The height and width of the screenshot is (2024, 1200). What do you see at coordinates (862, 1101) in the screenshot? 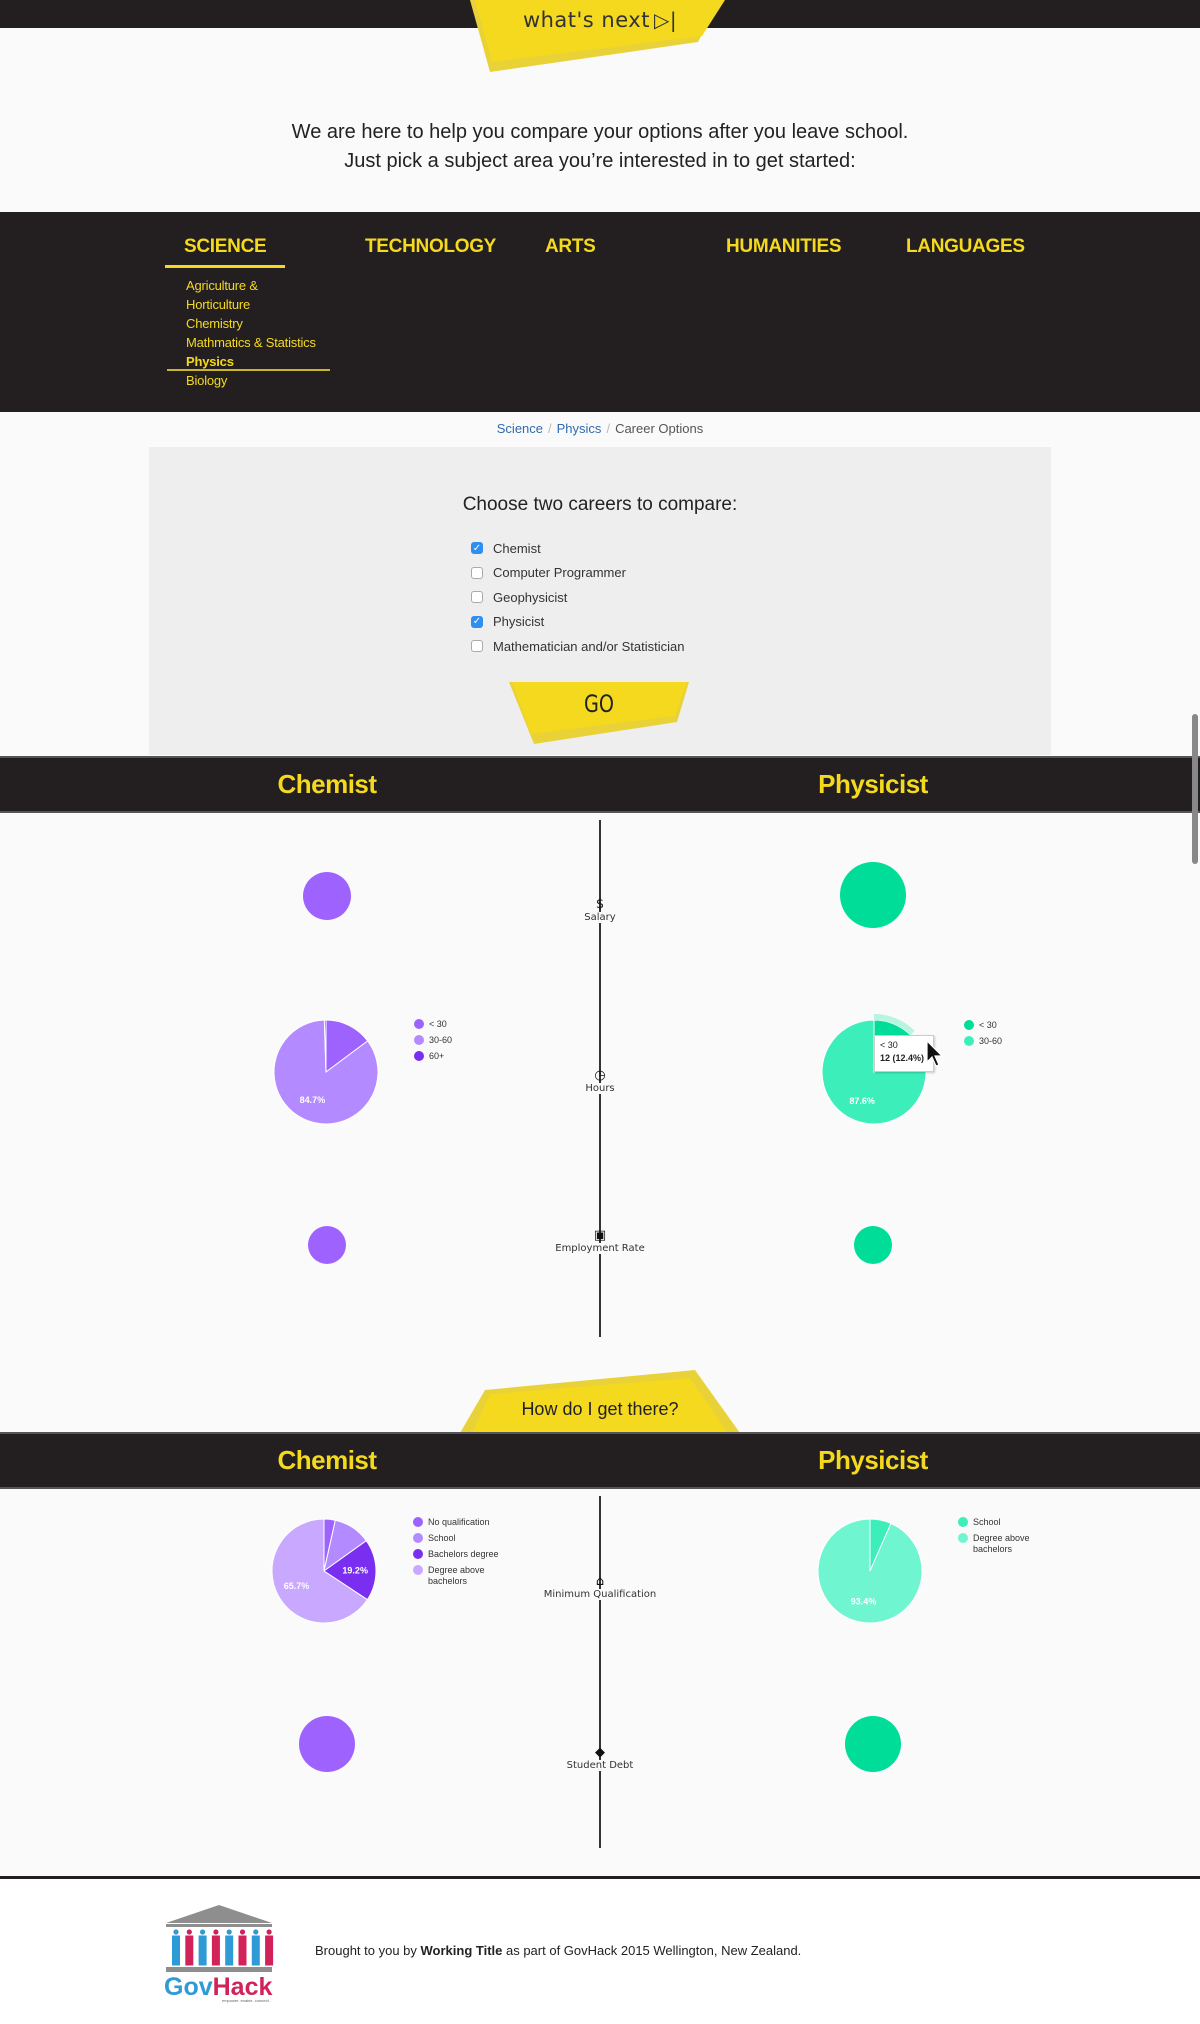
I see `pie-data-label: 87.6%` at bounding box center [862, 1101].